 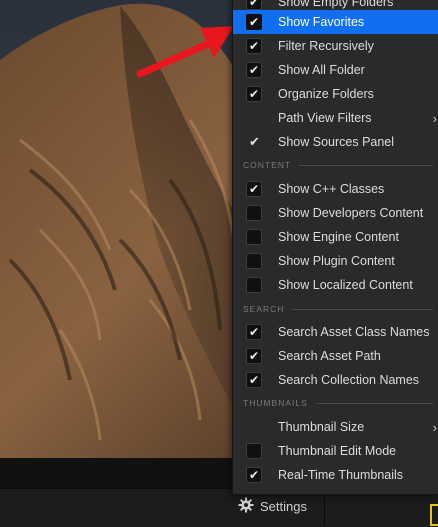 I want to click on section-header-search: SEARCH, so click(x=338, y=309).